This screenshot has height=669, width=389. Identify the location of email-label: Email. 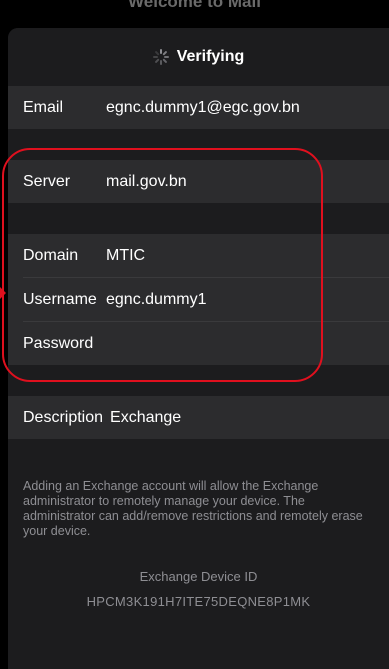
(43, 107).